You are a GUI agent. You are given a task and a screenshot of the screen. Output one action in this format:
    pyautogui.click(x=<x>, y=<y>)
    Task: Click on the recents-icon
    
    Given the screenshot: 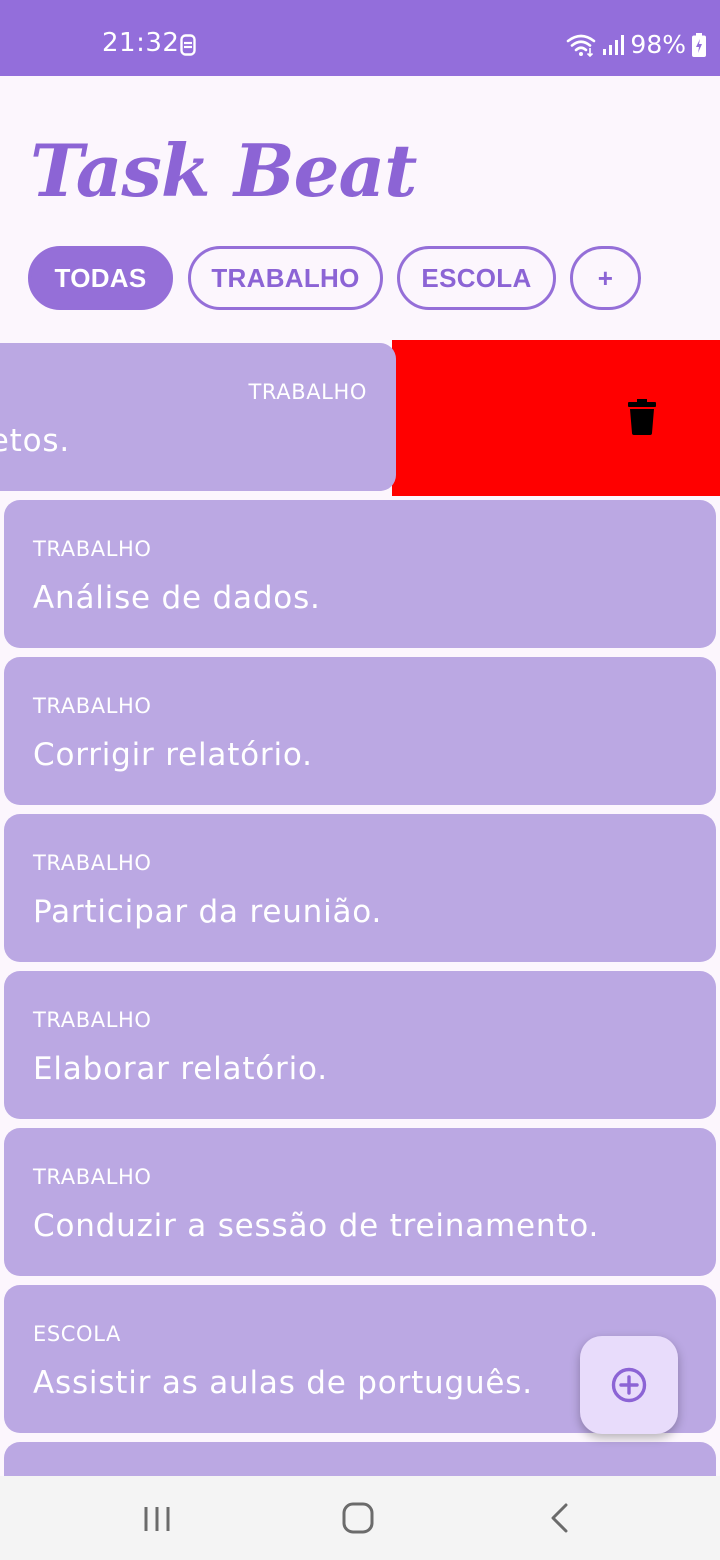 What is the action you would take?
    pyautogui.click(x=157, y=1519)
    